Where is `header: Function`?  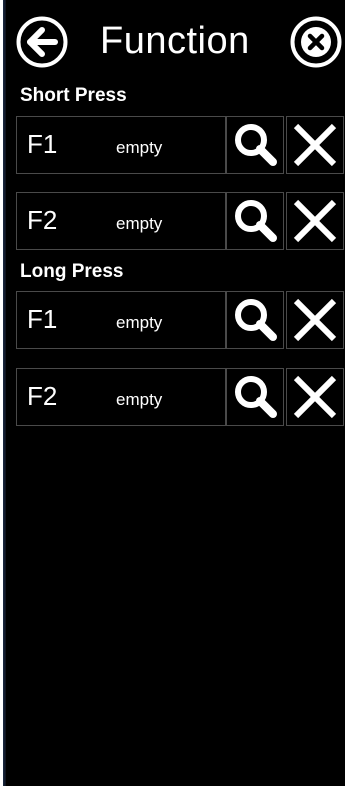 header: Function is located at coordinates (175, 41).